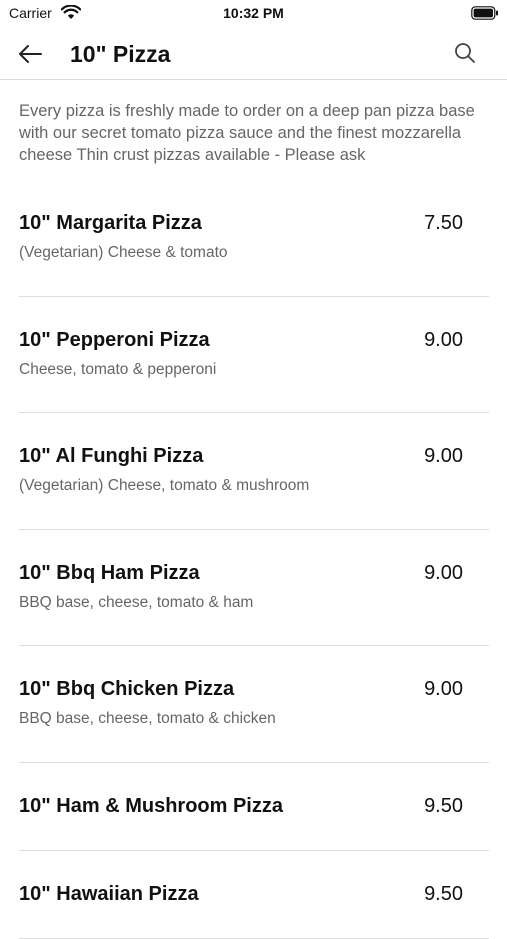 The height and width of the screenshot is (939, 507). What do you see at coordinates (114, 339) in the screenshot?
I see `item-name: 10" Pepperoni Pizza` at bounding box center [114, 339].